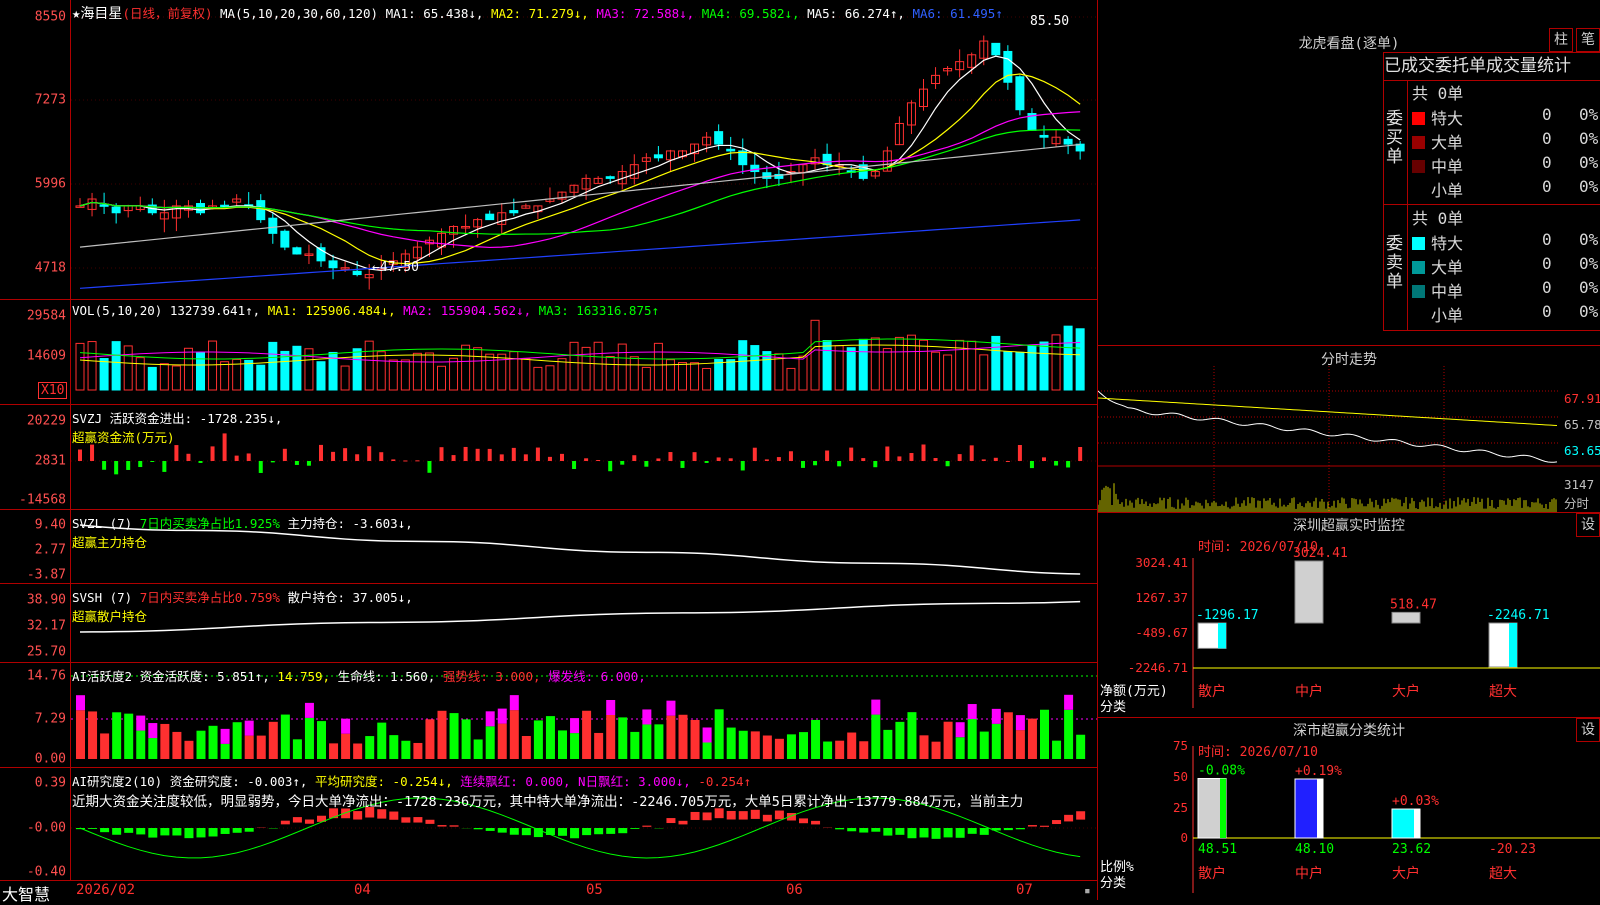 Image resolution: width=1600 pixels, height=905 pixels. What do you see at coordinates (1415, 801) in the screenshot?
I see `bar-change: +0.03%` at bounding box center [1415, 801].